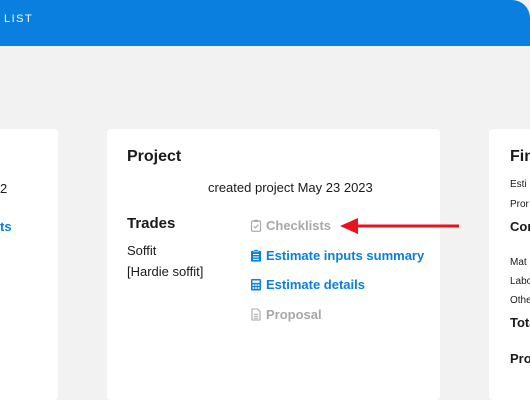 Image resolution: width=530 pixels, height=400 pixels. I want to click on trades-heading: Trades, so click(151, 223).